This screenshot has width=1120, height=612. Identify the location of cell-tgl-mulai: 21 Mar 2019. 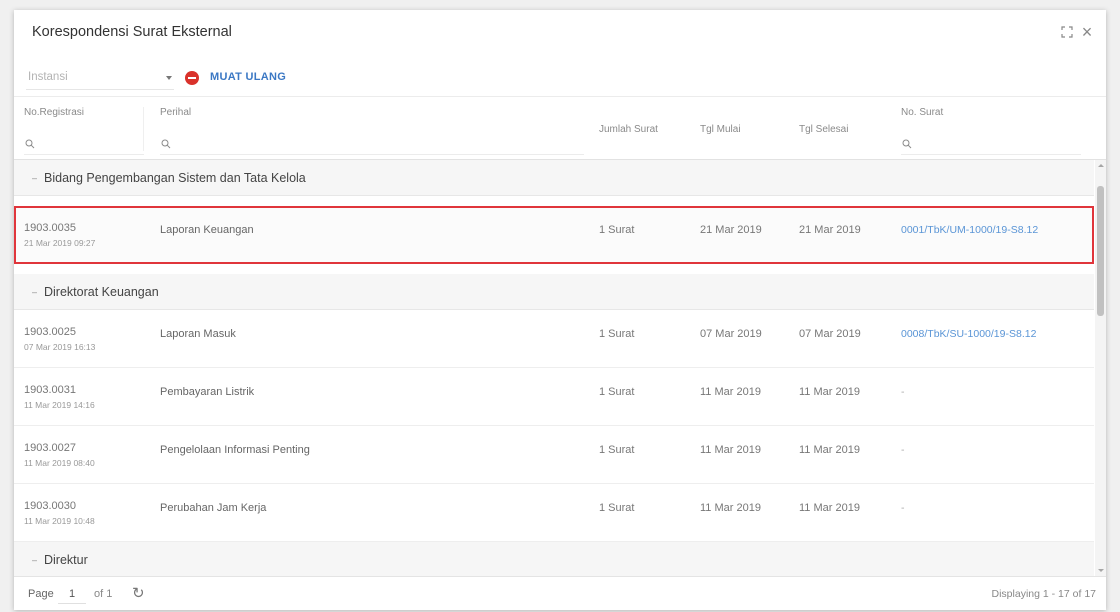
(731, 230).